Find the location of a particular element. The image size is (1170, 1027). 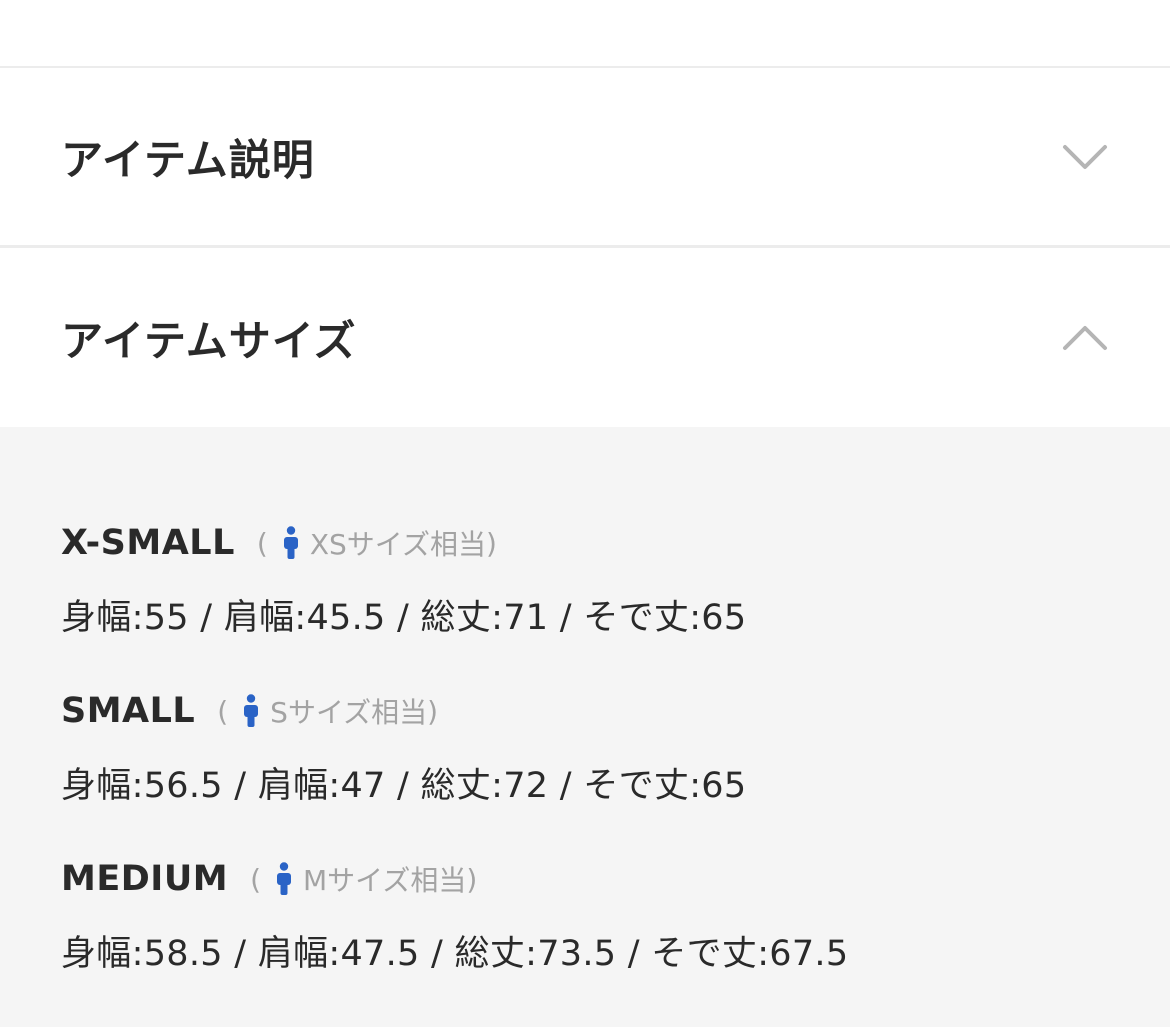

size-header-row: X-SMALL ( XSサイズ相当 ) is located at coordinates (403, 543).